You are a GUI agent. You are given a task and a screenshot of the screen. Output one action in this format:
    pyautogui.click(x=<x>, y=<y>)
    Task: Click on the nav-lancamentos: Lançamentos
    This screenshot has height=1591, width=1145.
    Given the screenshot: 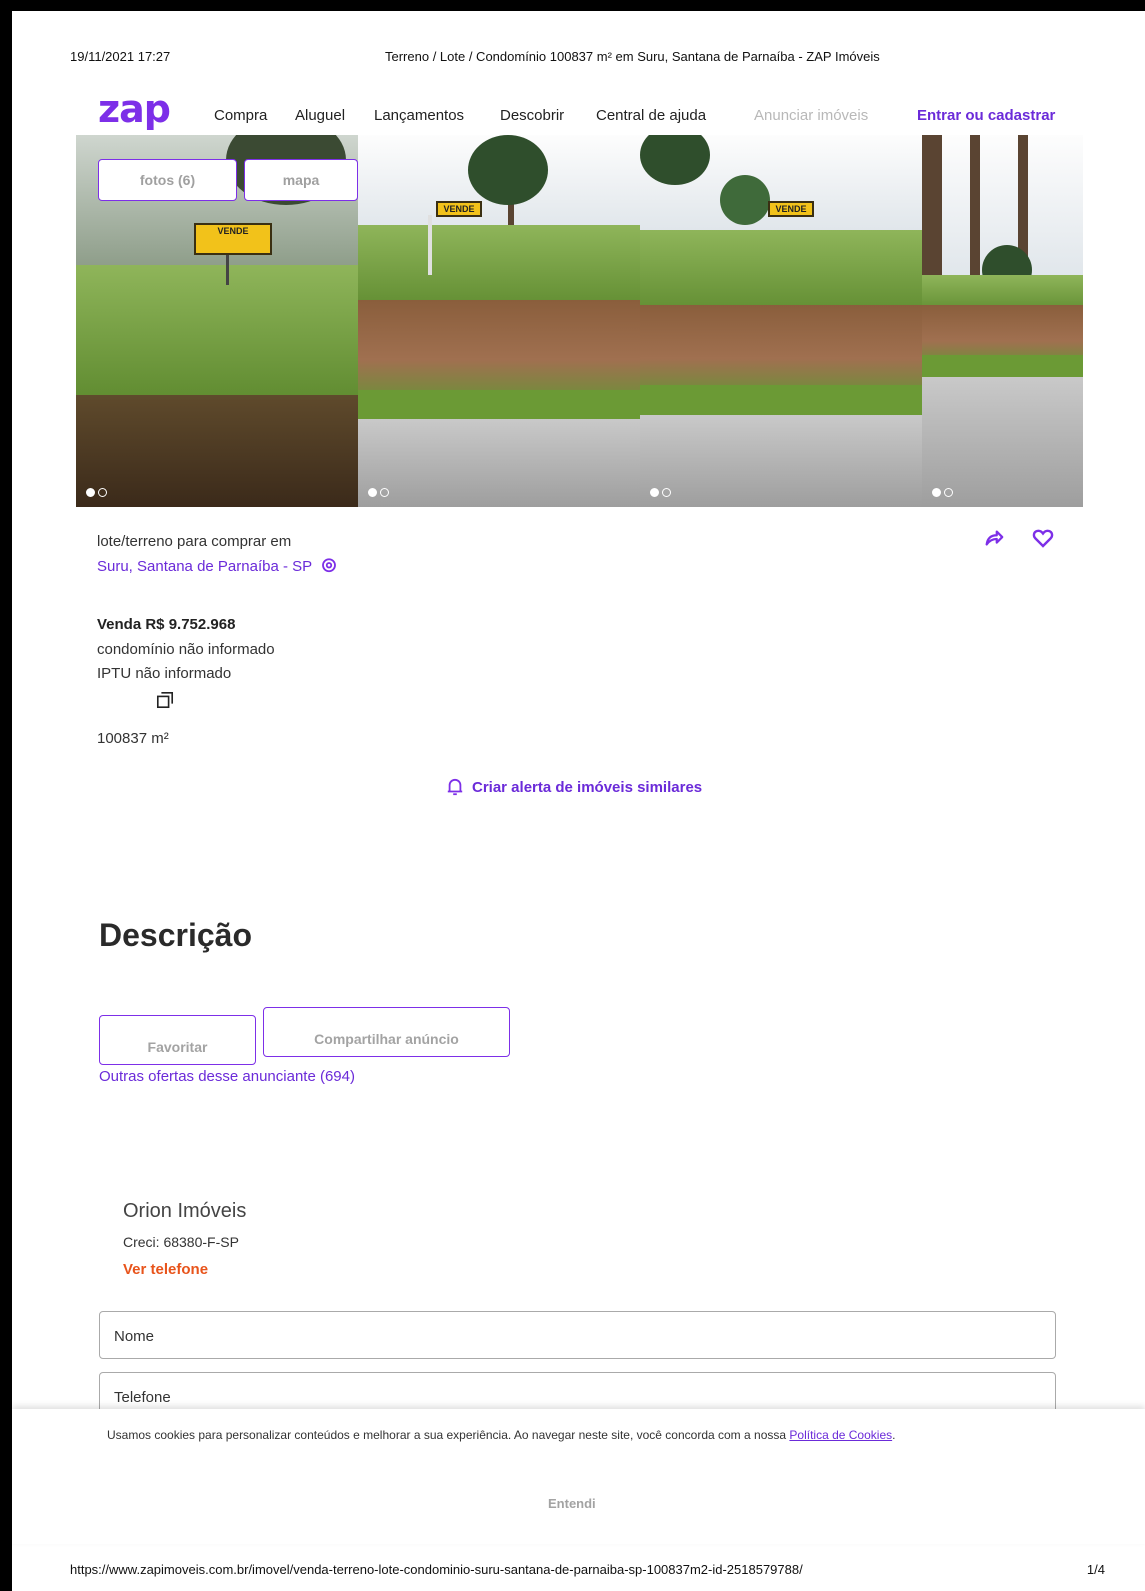 What is the action you would take?
    pyautogui.click(x=419, y=115)
    